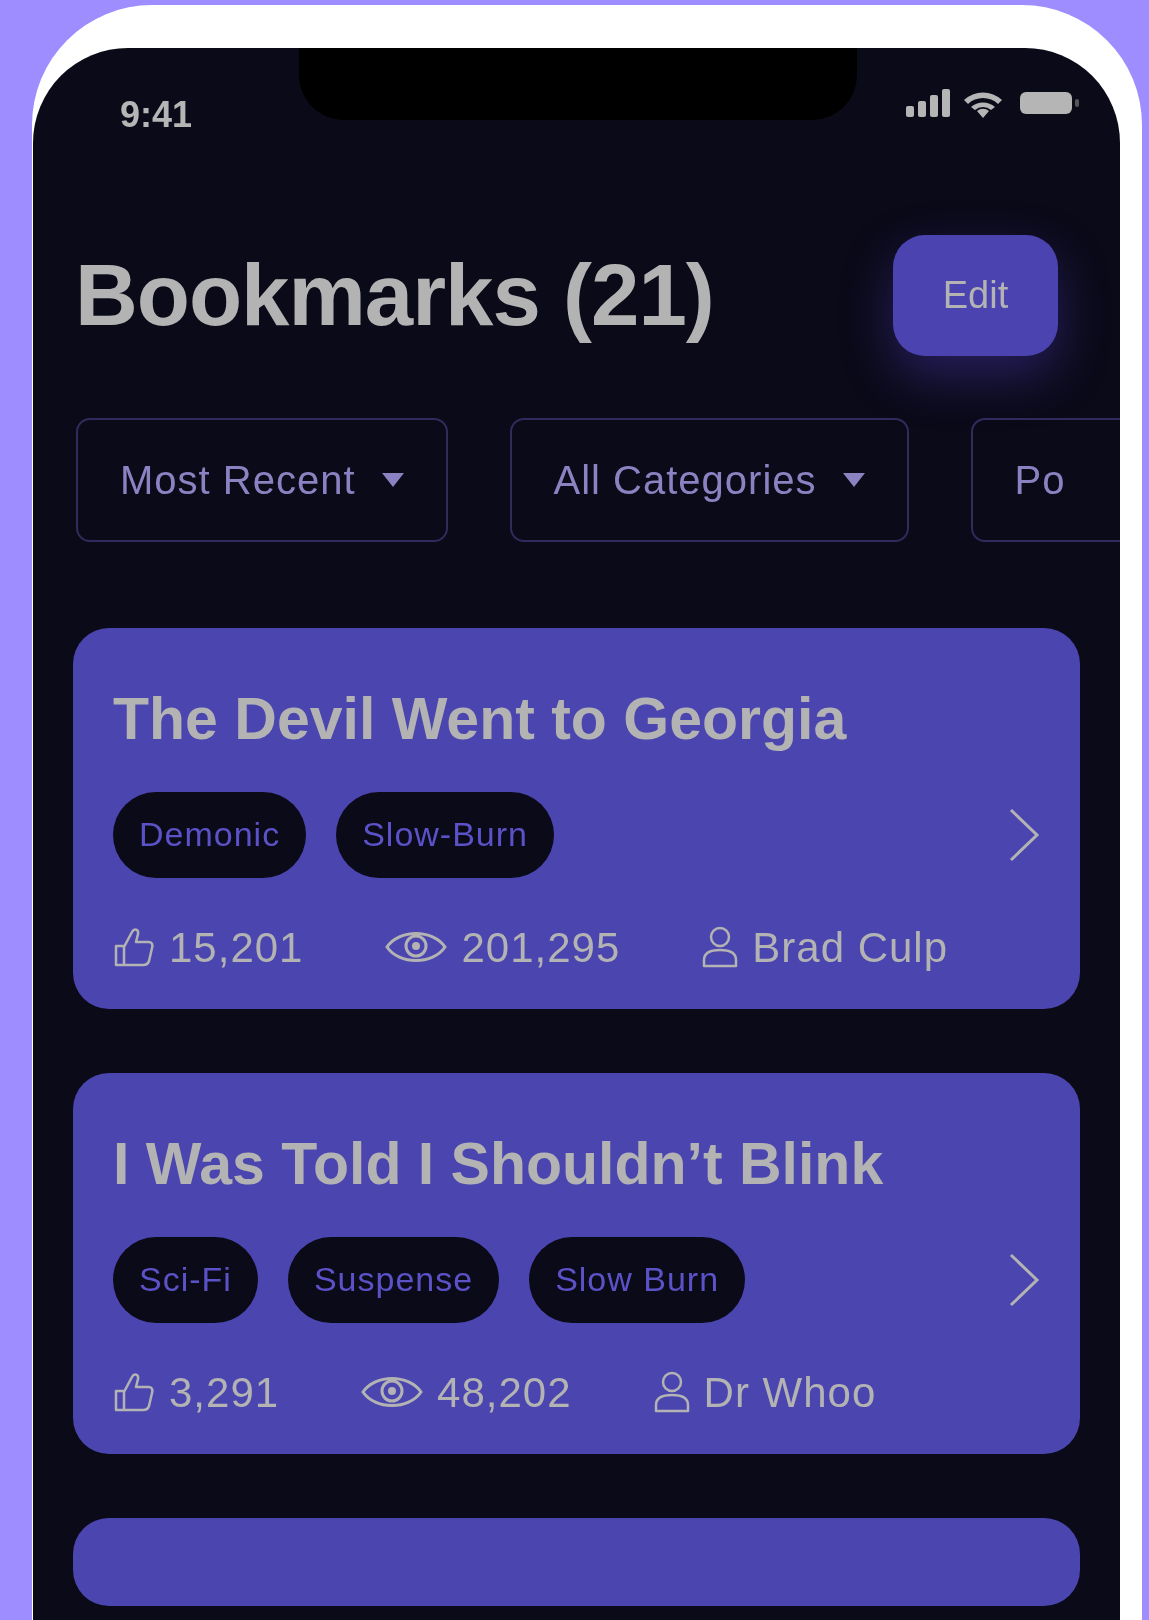  What do you see at coordinates (1045, 480) in the screenshot?
I see `filter-dropdown: Po` at bounding box center [1045, 480].